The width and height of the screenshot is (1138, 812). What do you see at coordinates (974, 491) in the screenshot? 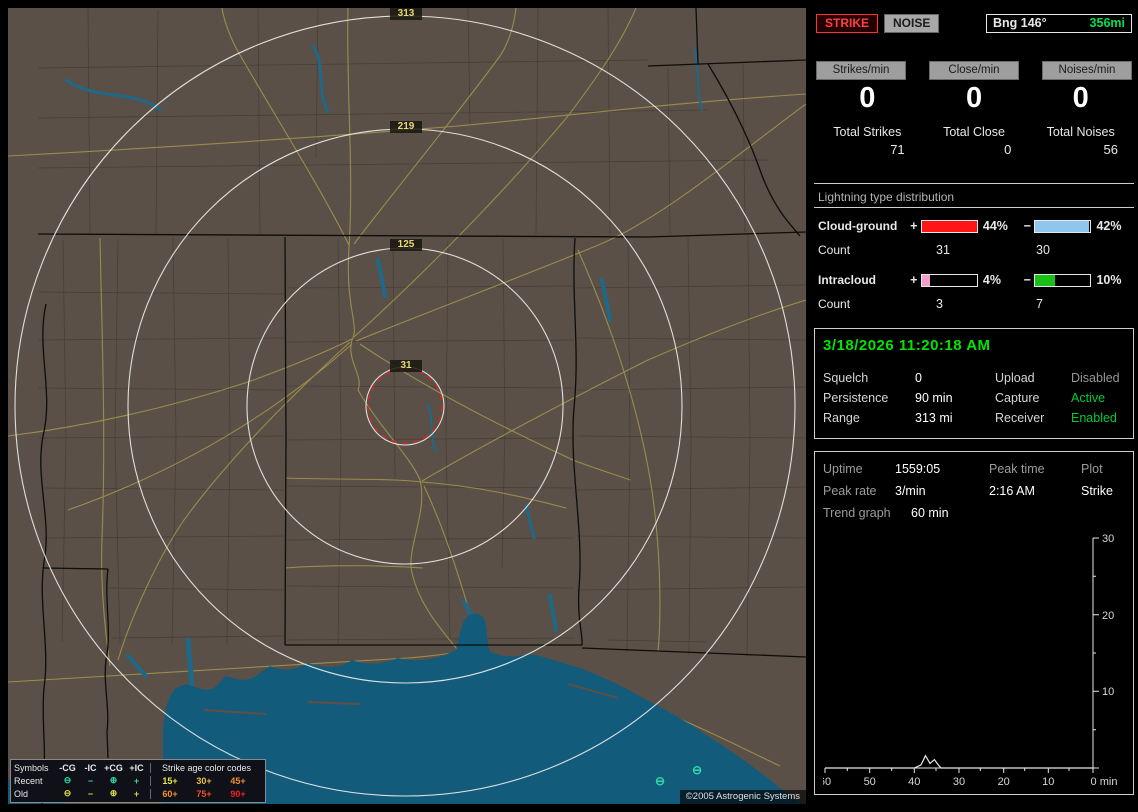
I see `peak-rate-row: Peak rate 3/min 2:16 AM Strike` at bounding box center [974, 491].